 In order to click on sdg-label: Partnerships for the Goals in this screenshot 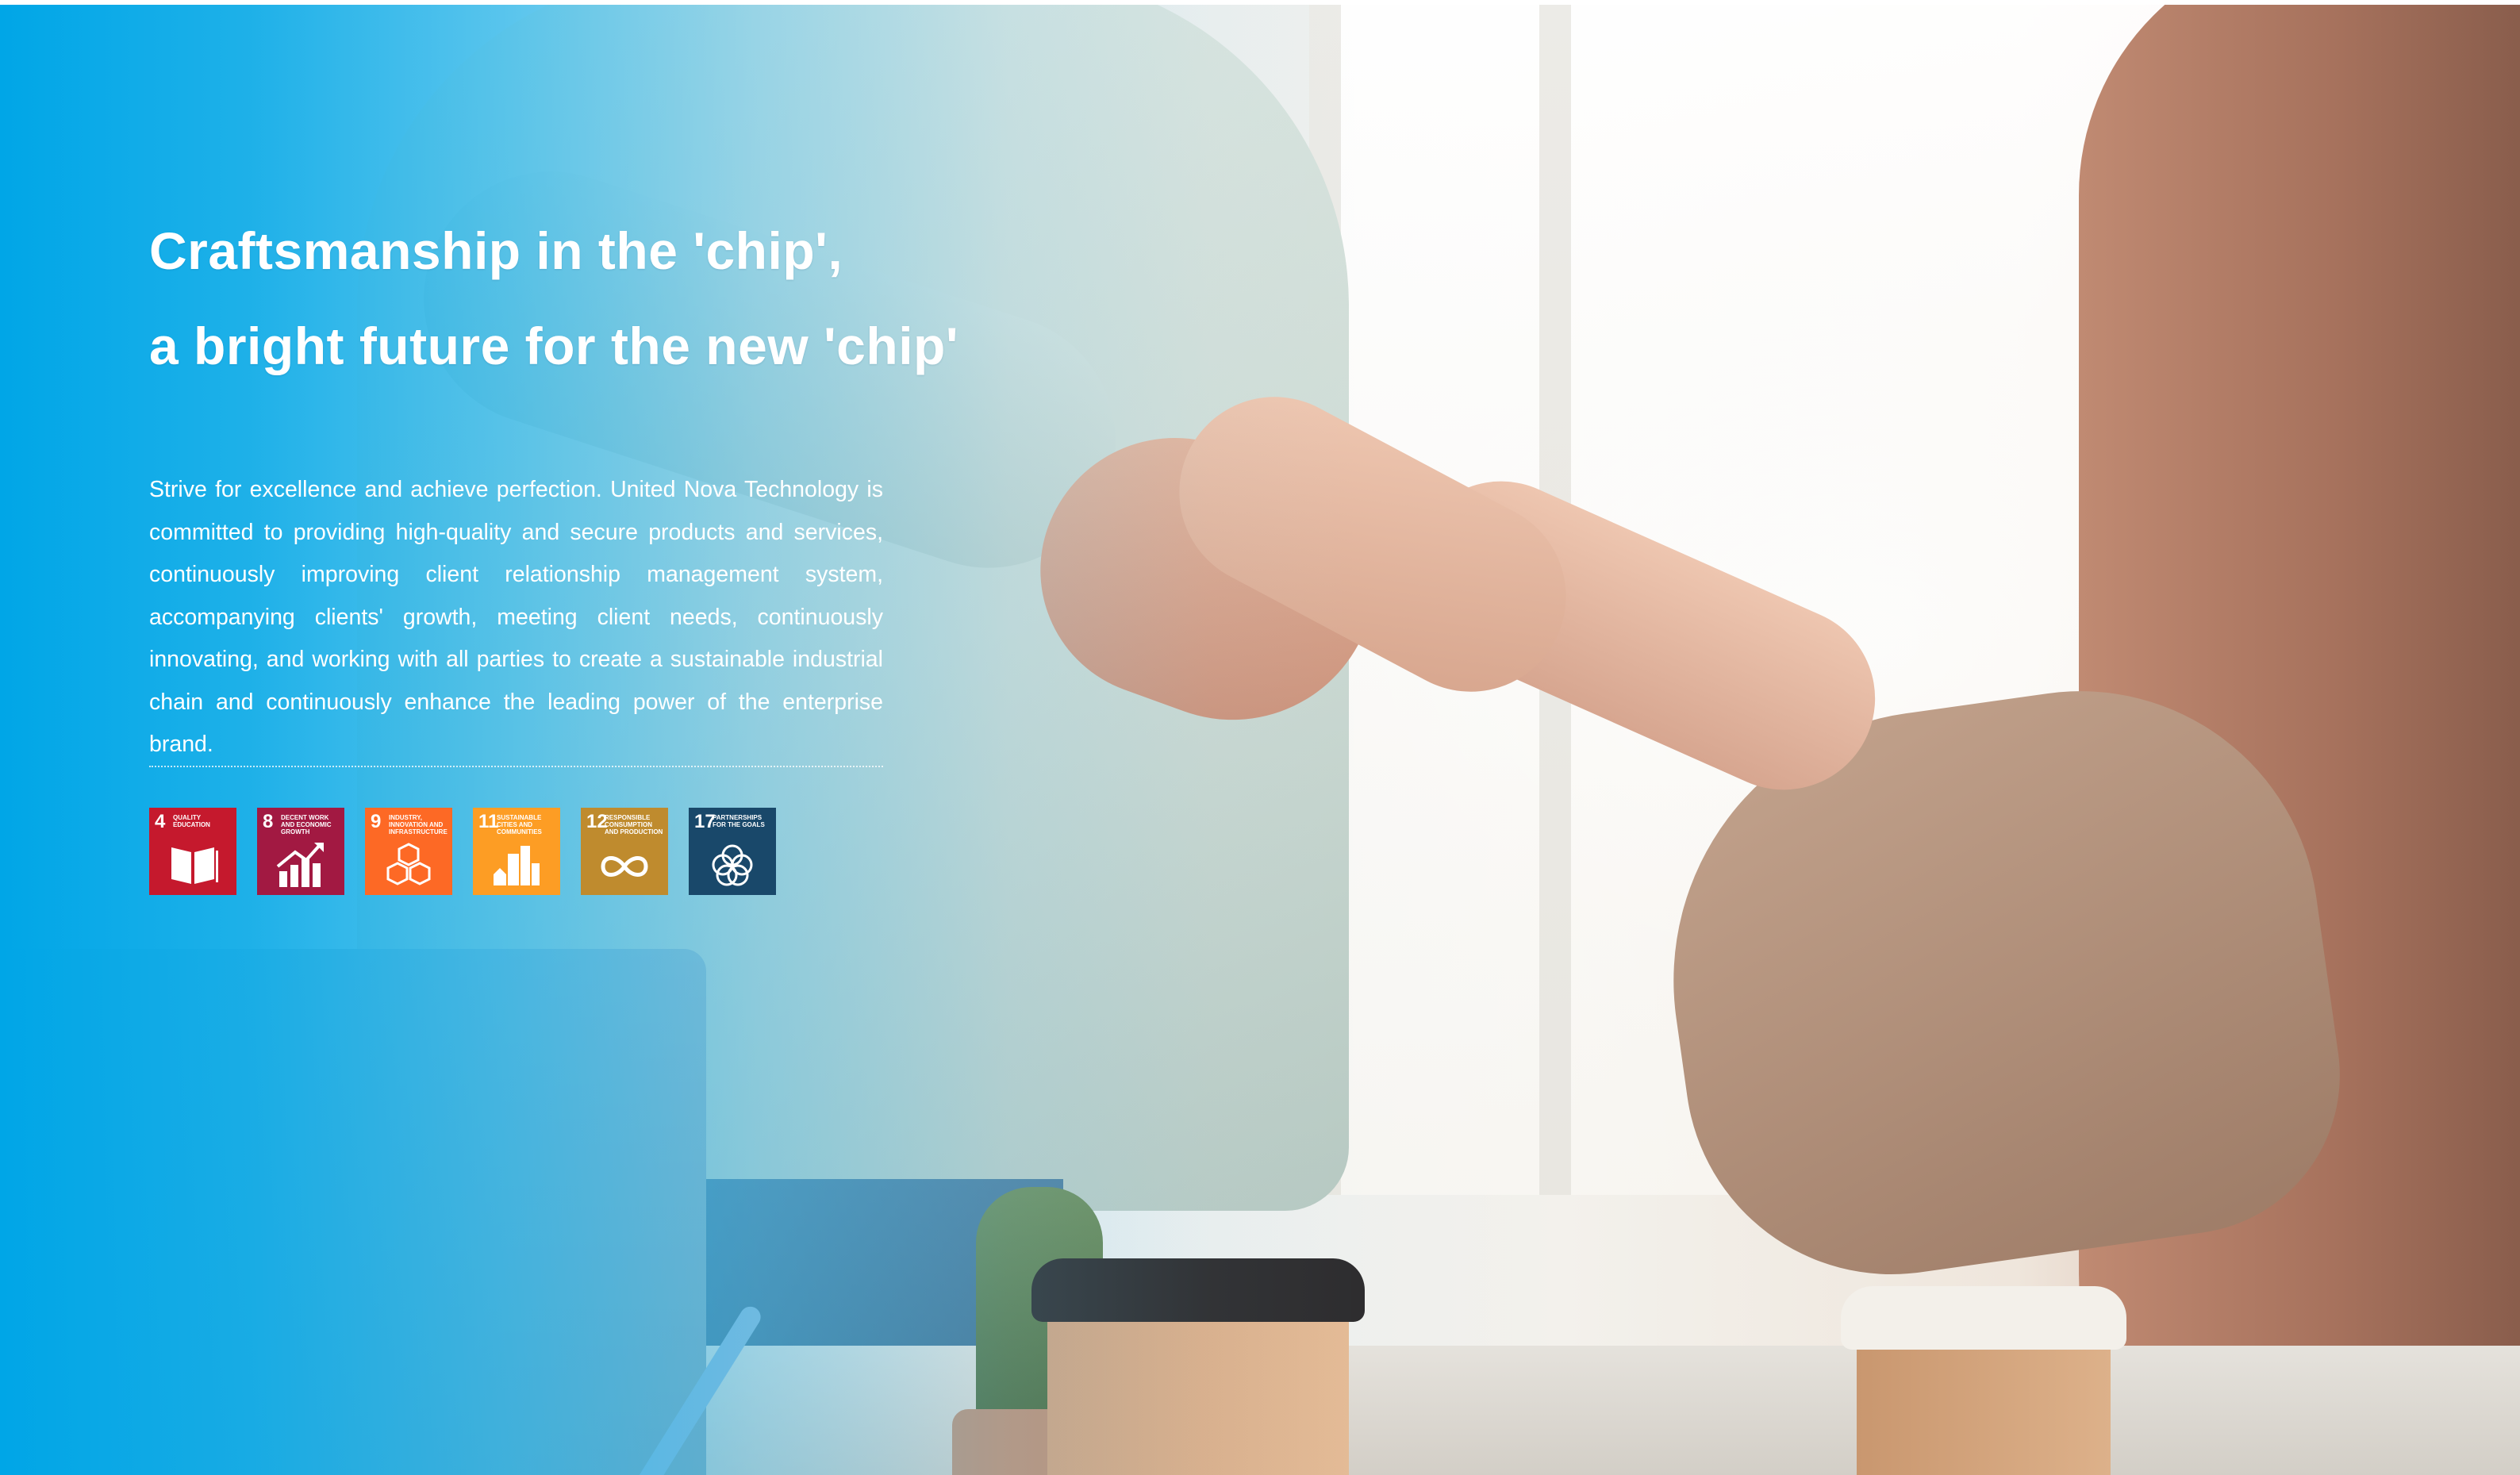, I will do `click(739, 821)`.